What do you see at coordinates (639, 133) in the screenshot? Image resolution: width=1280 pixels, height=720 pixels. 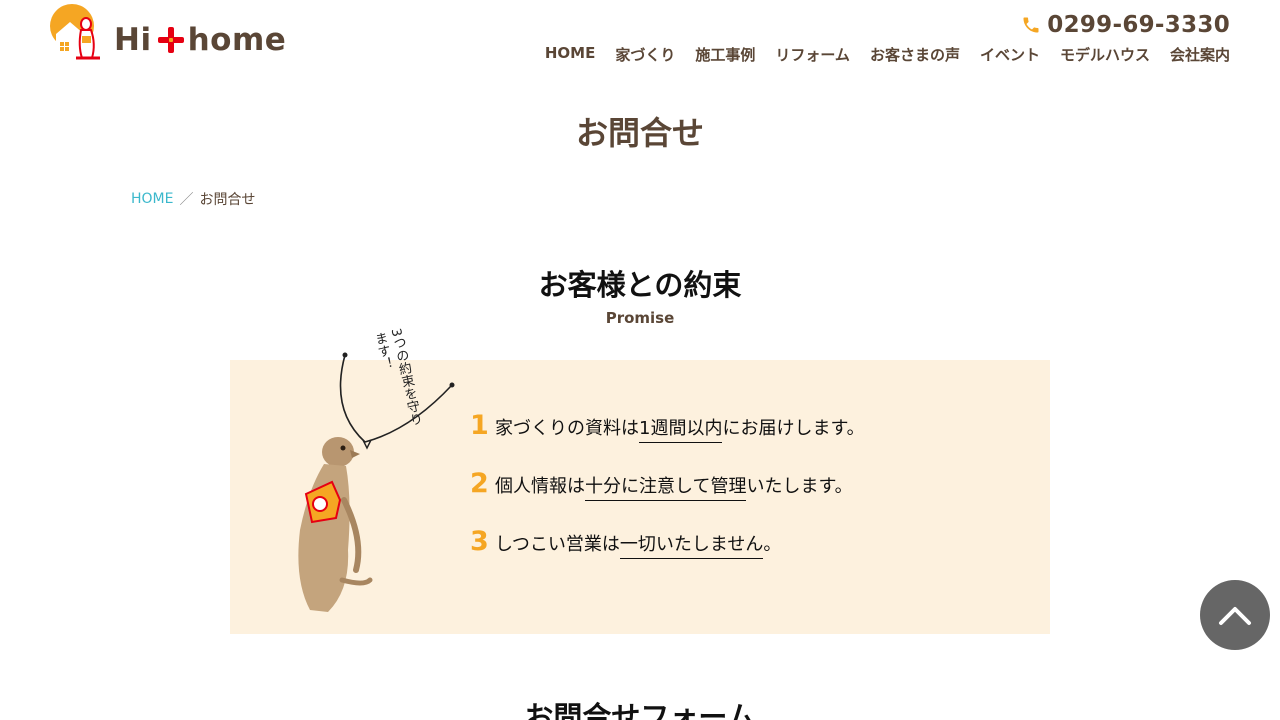 I see `page-title: お問合せ` at bounding box center [639, 133].